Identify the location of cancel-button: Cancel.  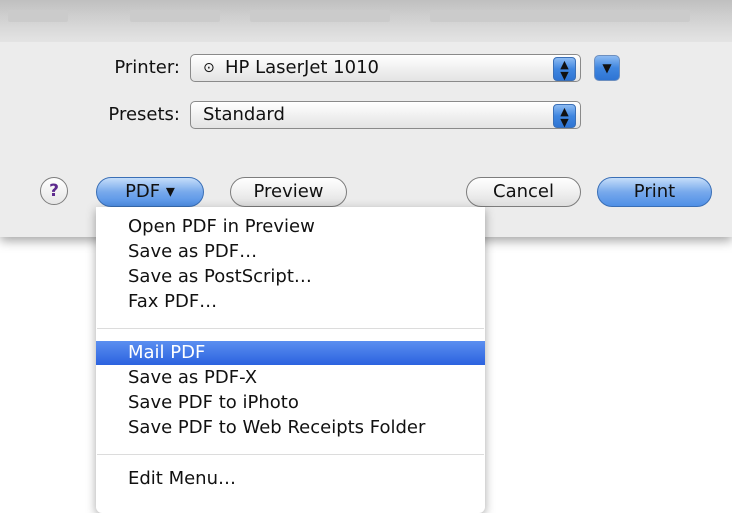
(523, 192).